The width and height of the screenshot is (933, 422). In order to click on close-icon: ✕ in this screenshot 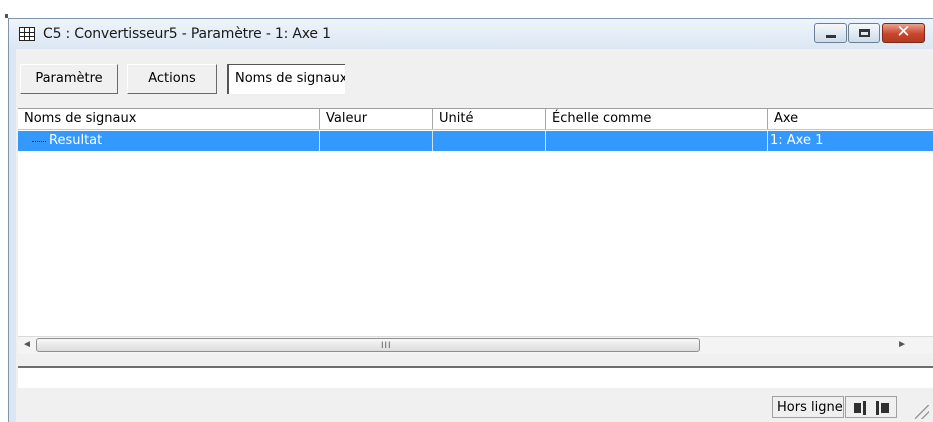, I will do `click(903, 32)`.